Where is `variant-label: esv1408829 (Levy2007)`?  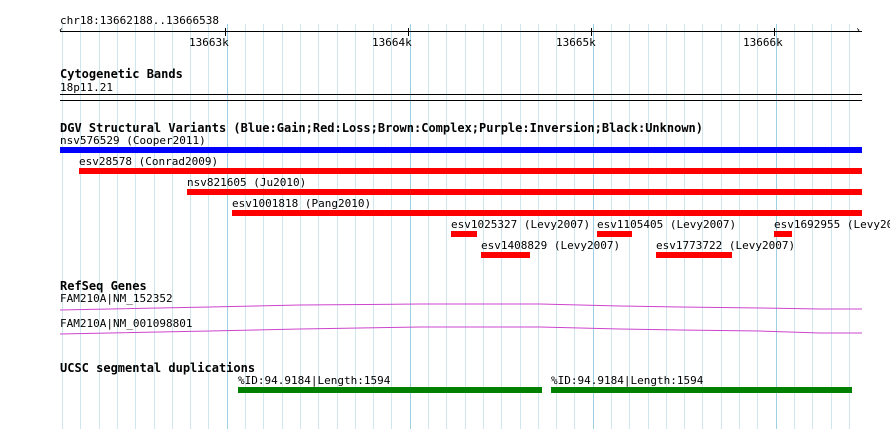
variant-label: esv1408829 (Levy2007) is located at coordinates (551, 245).